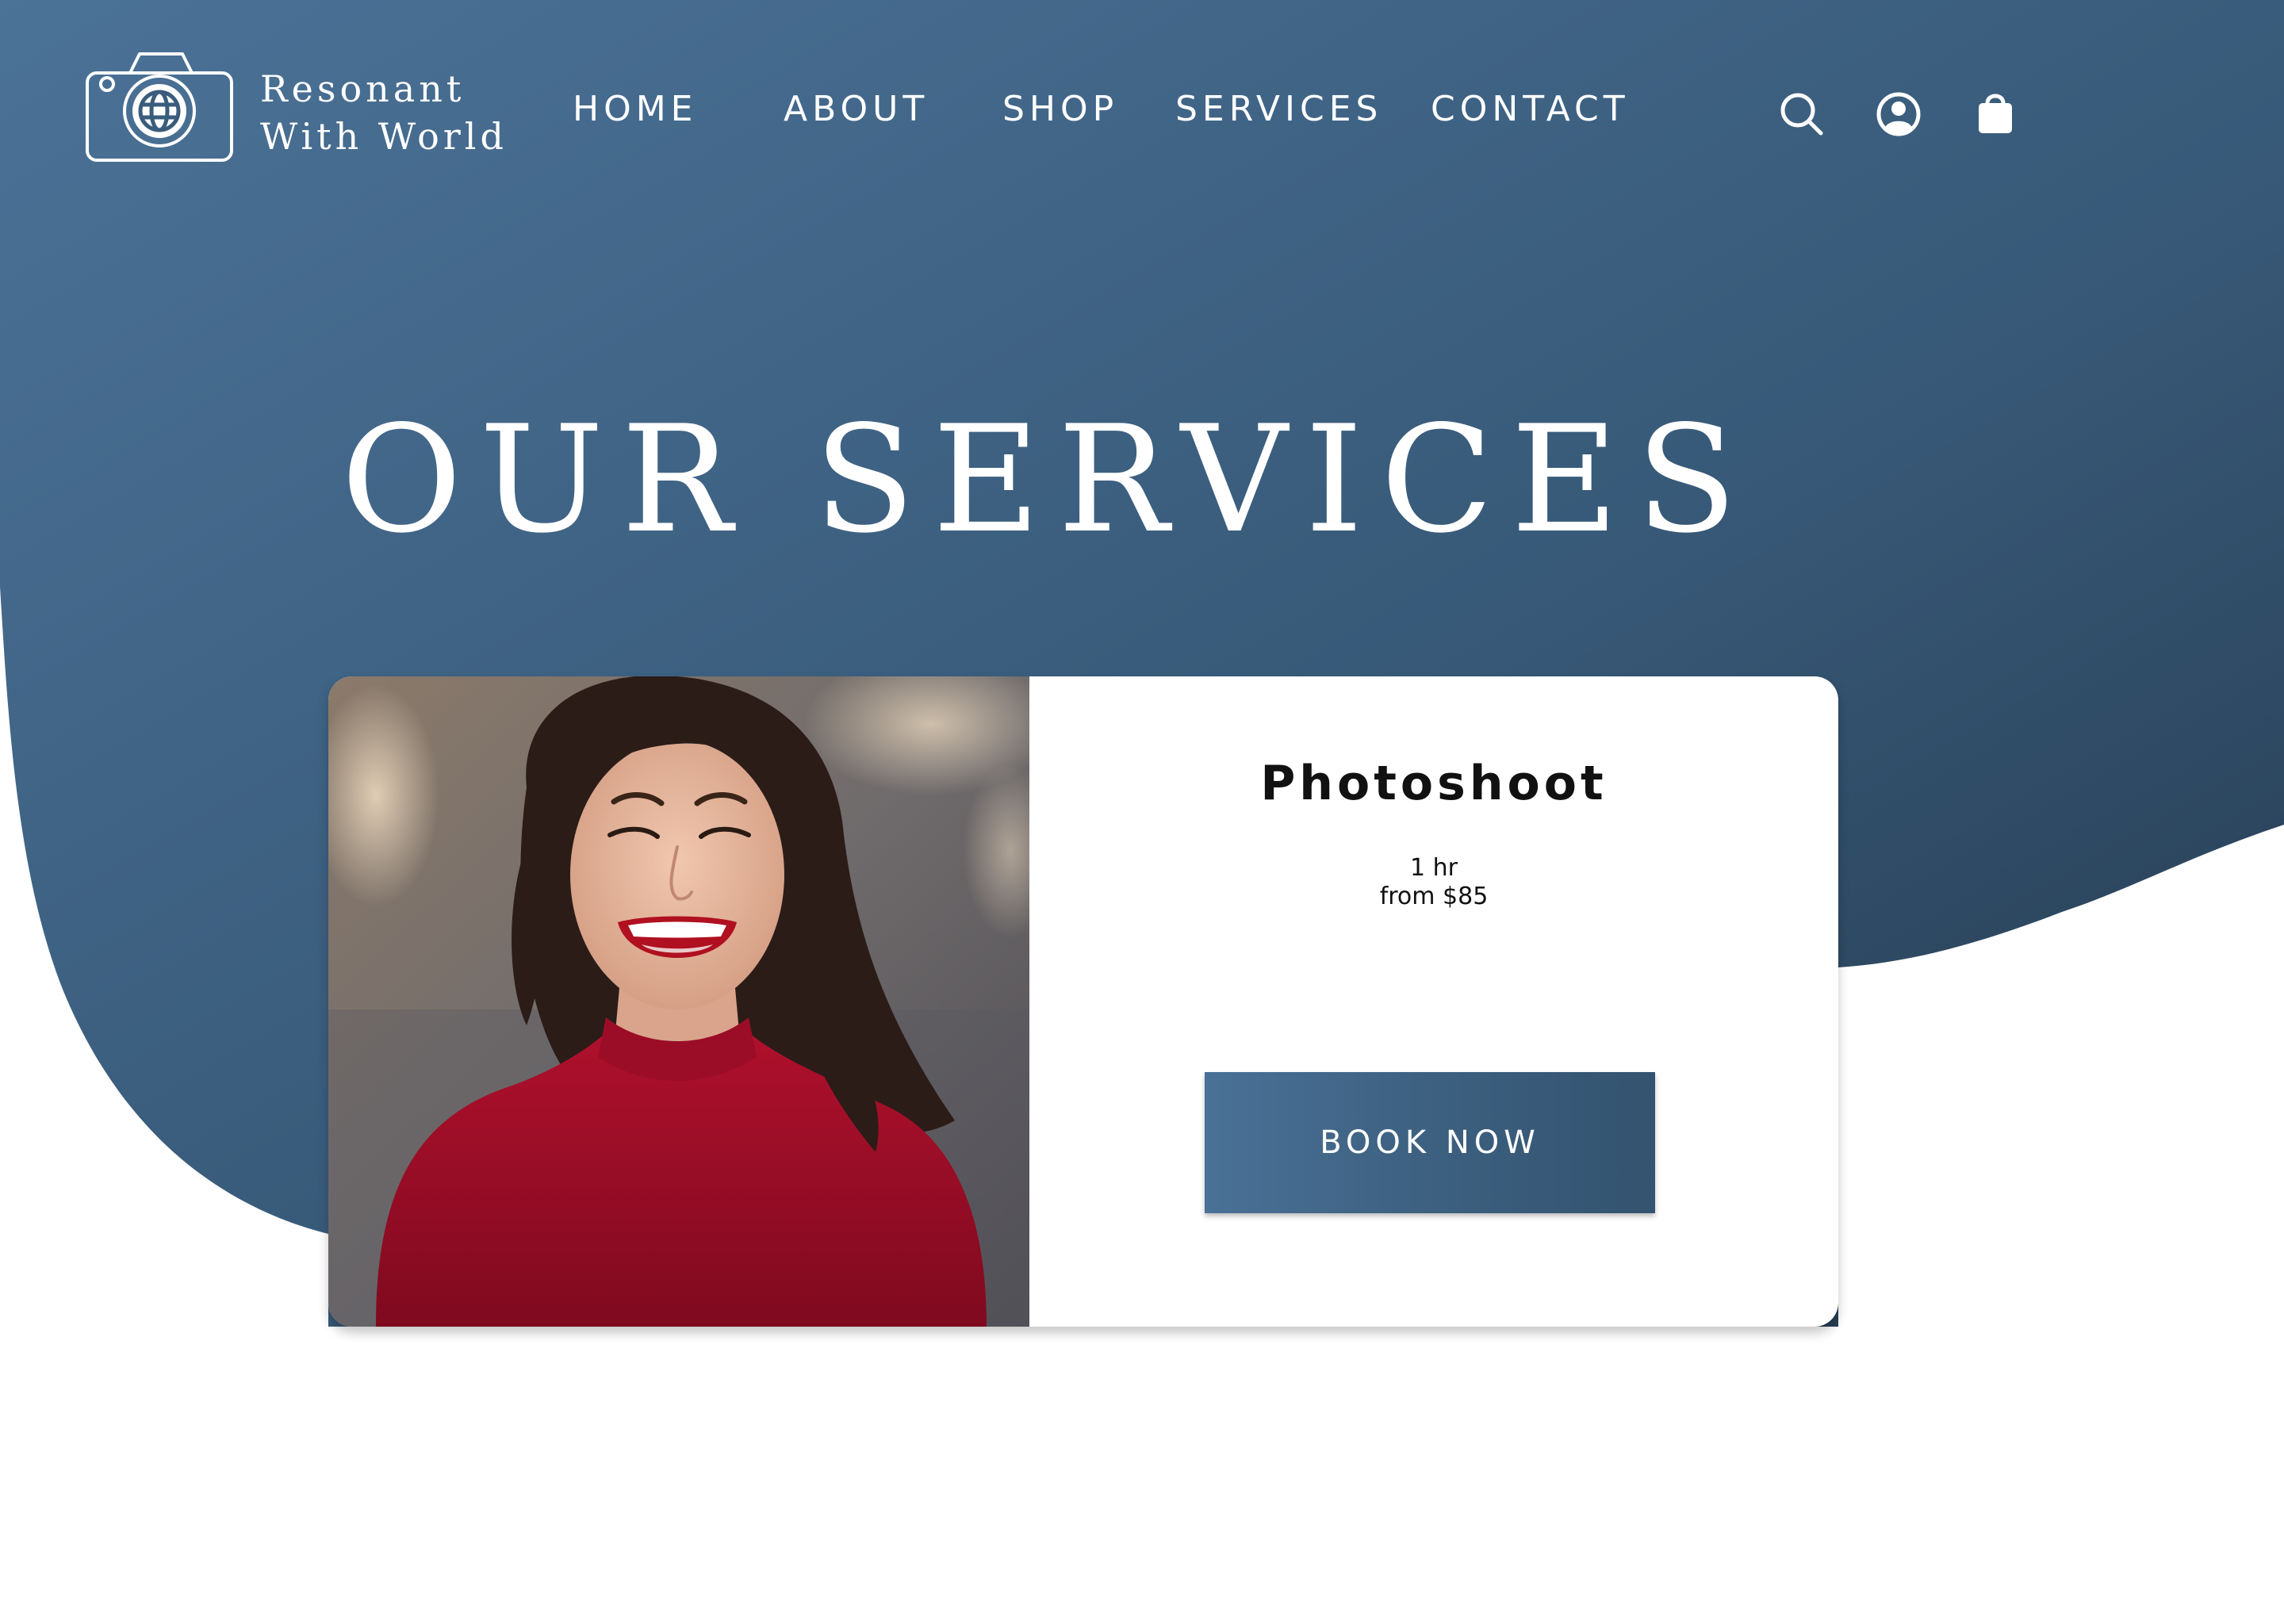 The image size is (2284, 1624). What do you see at coordinates (1048, 479) in the screenshot?
I see `page-title: OUR SERVICES` at bounding box center [1048, 479].